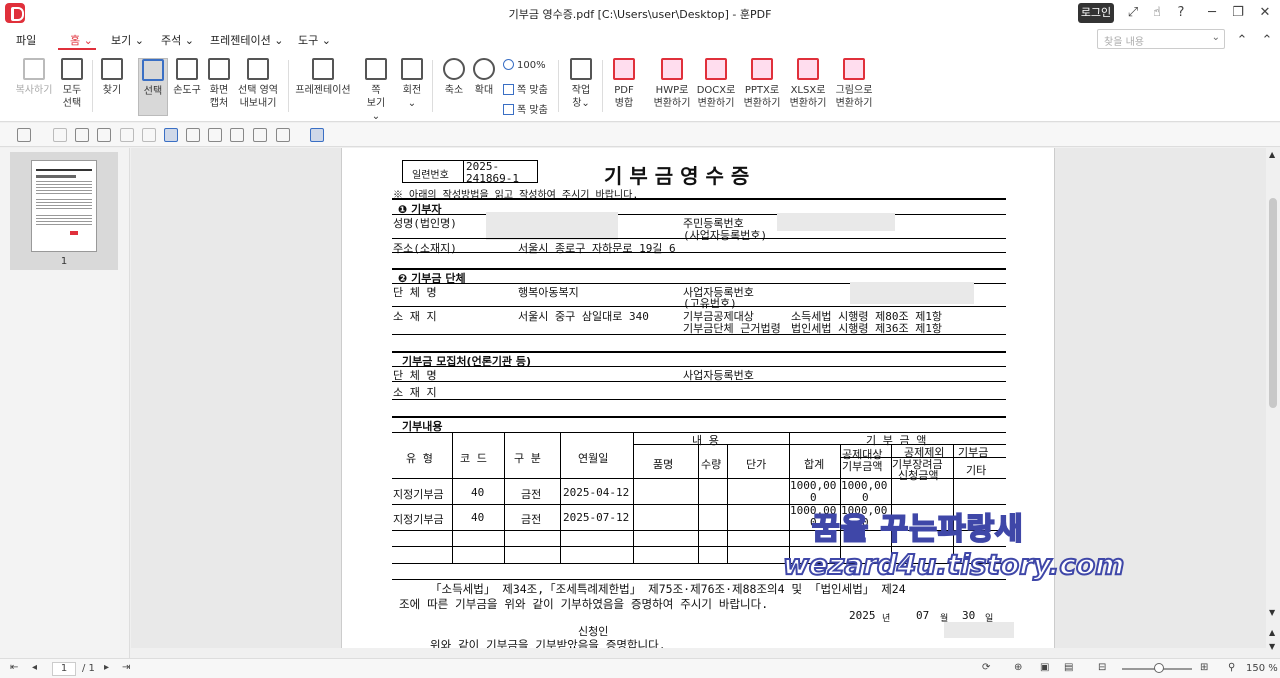  Describe the element at coordinates (187, 77) in the screenshot. I see `hand-tool-button: 손도구` at that location.